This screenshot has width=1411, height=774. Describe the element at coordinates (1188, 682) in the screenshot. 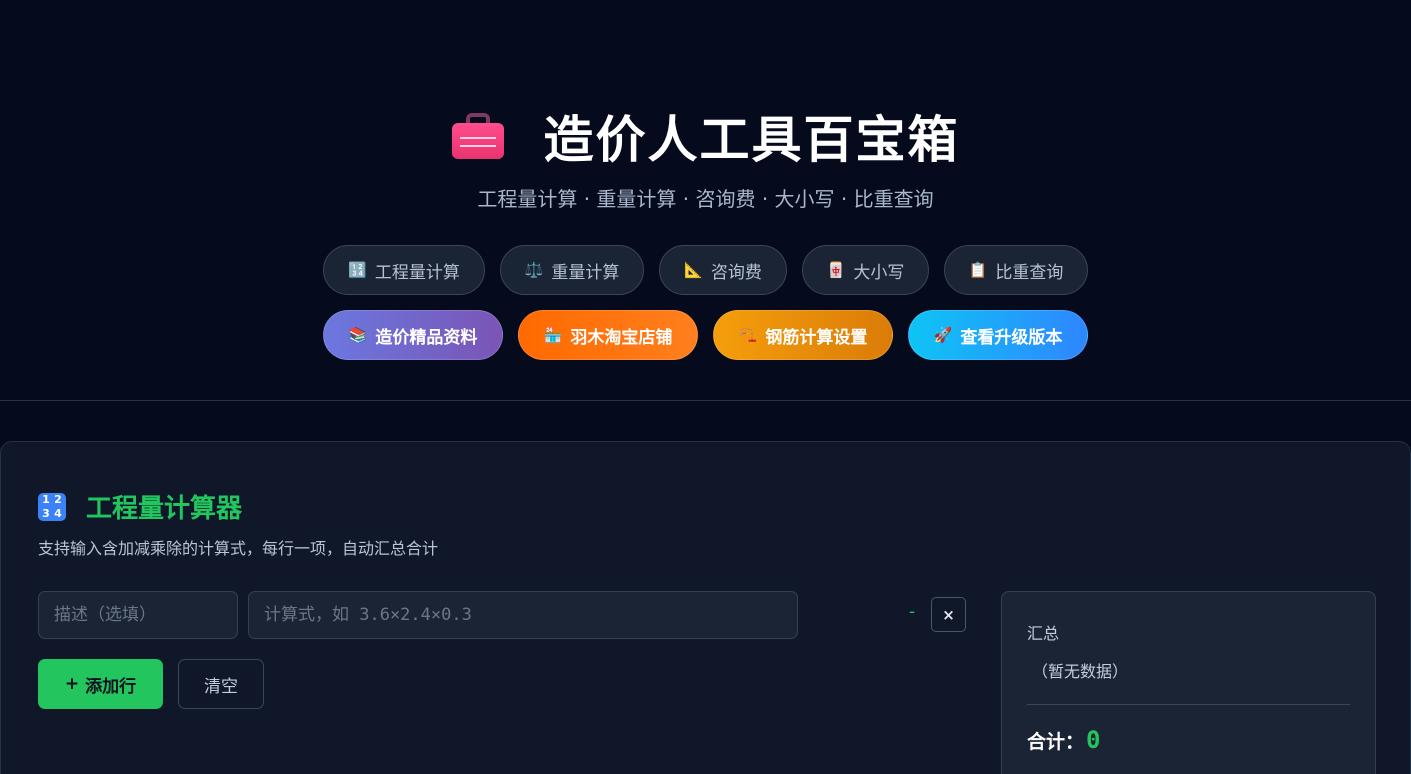

I see `summary-card: 汇总 （暂无数据） 合计： 0` at that location.